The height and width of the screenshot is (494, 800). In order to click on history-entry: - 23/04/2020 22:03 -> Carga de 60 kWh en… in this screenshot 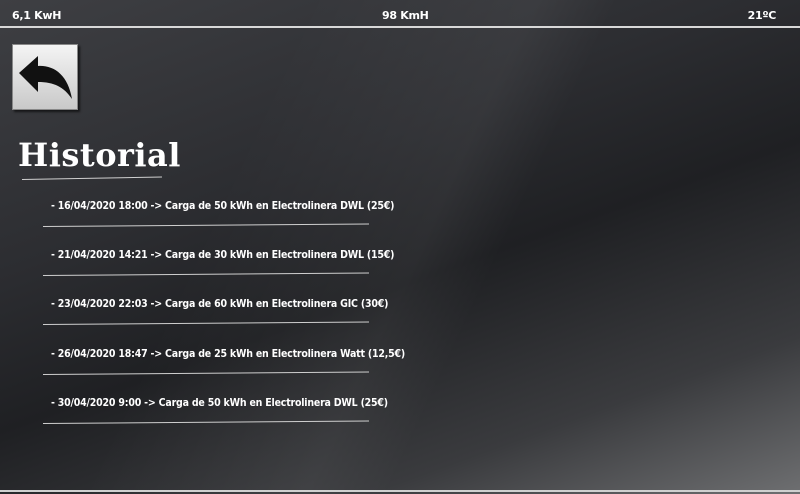, I will do `click(226, 311)`.